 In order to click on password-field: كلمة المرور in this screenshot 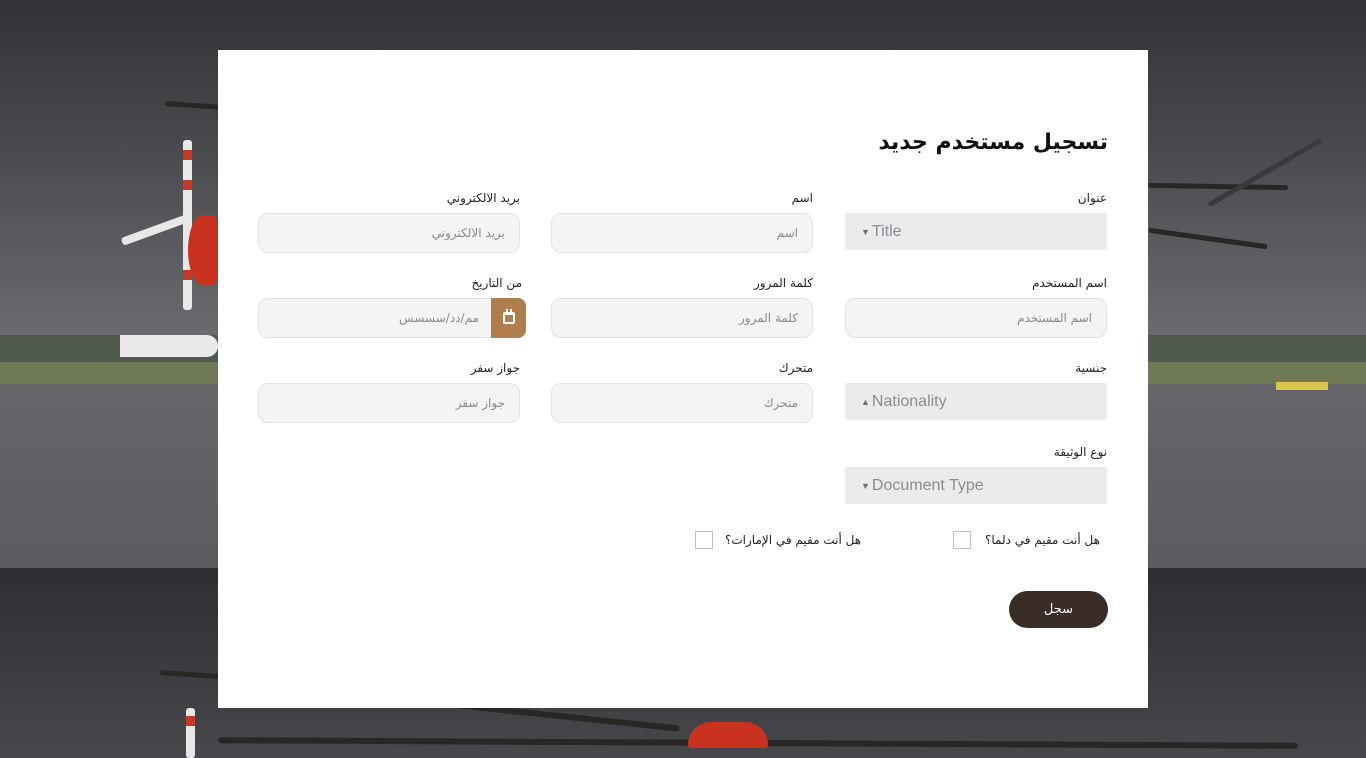, I will do `click(682, 307)`.